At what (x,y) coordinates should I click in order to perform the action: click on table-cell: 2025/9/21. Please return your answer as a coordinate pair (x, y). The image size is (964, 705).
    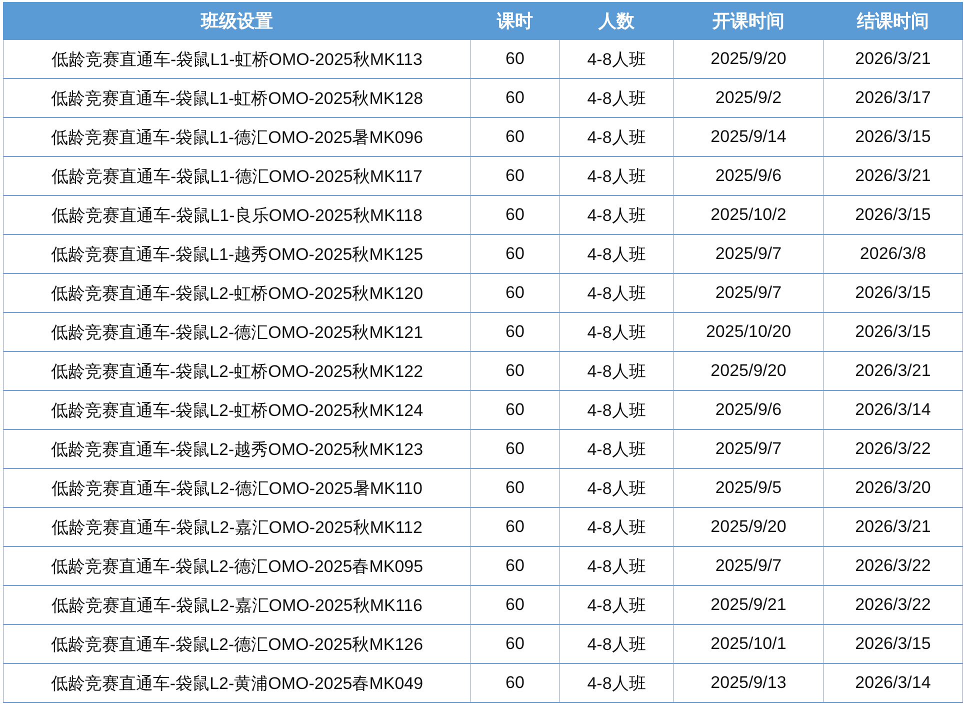
    Looking at the image, I should click on (749, 605).